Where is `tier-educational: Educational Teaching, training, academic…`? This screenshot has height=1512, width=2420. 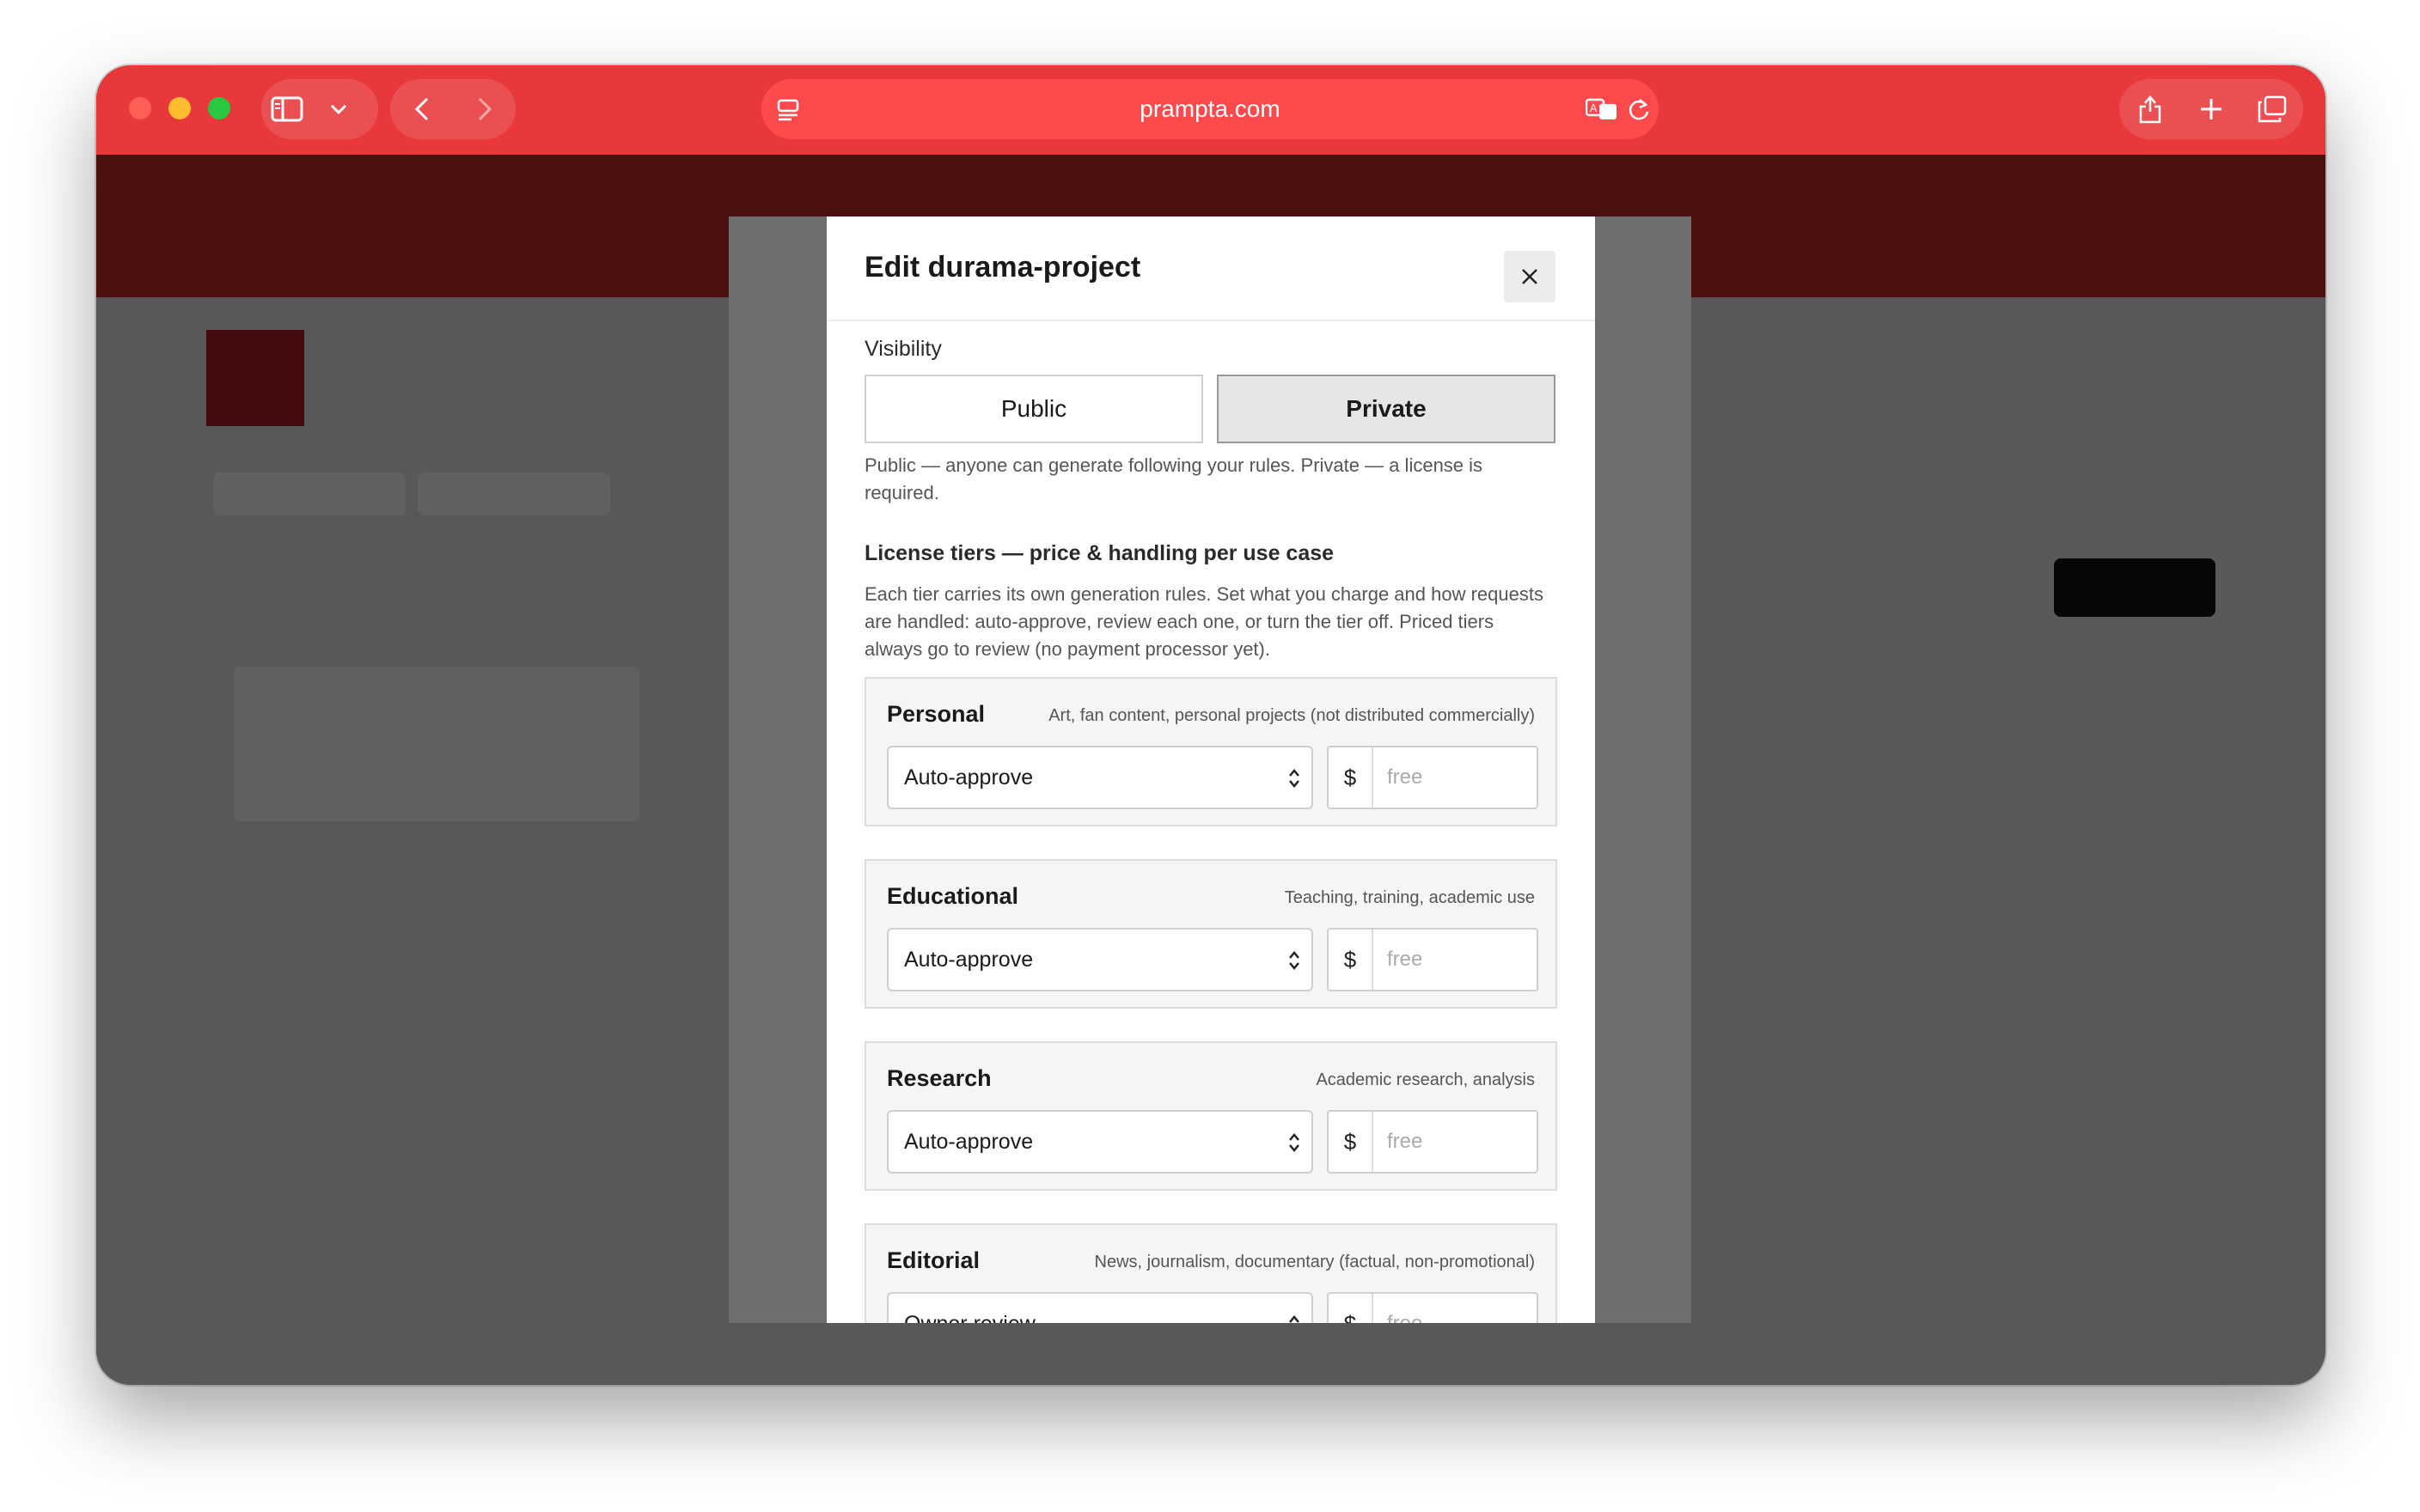 tier-educational: Educational Teaching, training, academic… is located at coordinates (1211, 934).